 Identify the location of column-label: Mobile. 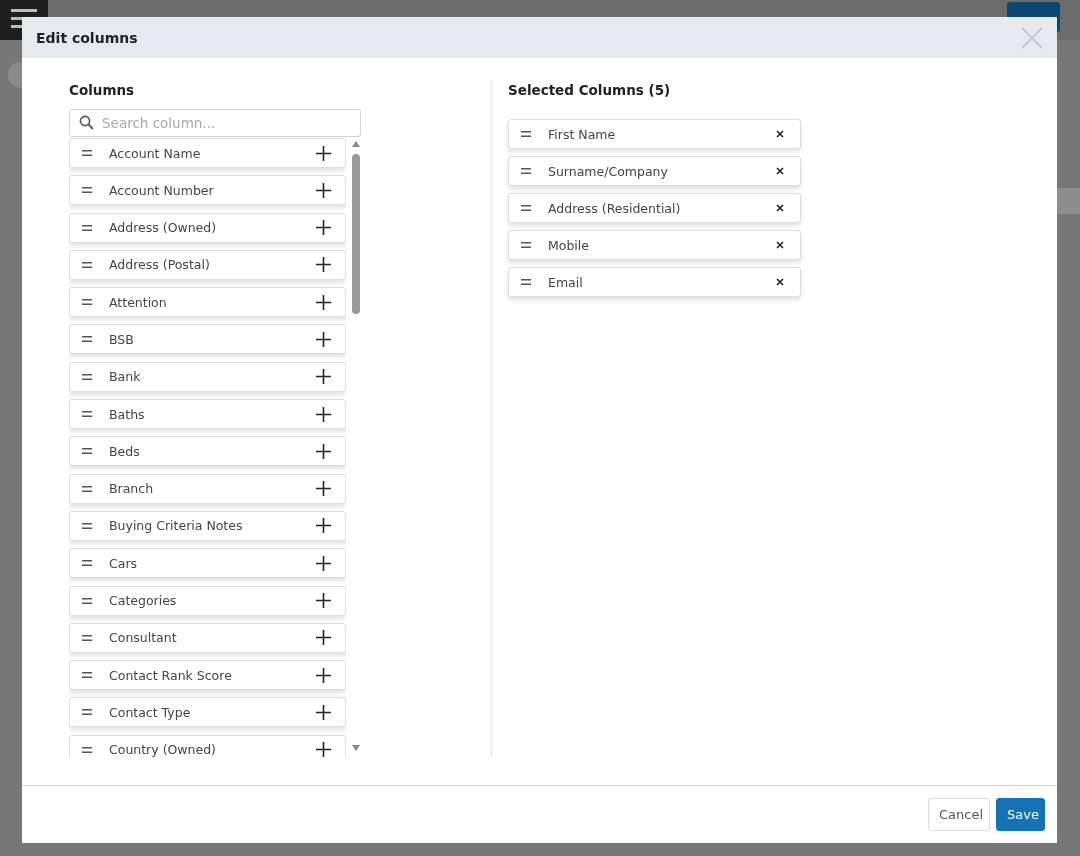
(568, 245).